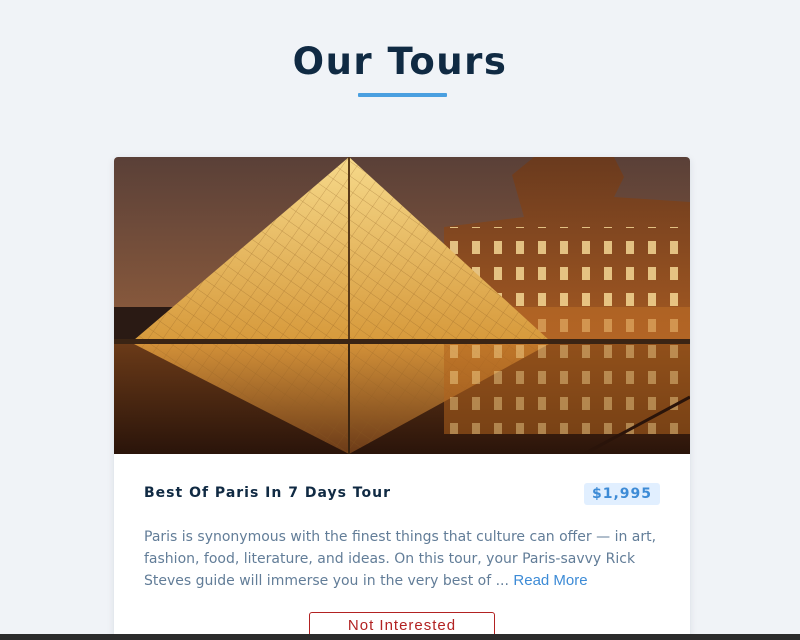 The height and width of the screenshot is (640, 800). Describe the element at coordinates (621, 494) in the screenshot. I see `tour-price-badge: $1,995` at that location.